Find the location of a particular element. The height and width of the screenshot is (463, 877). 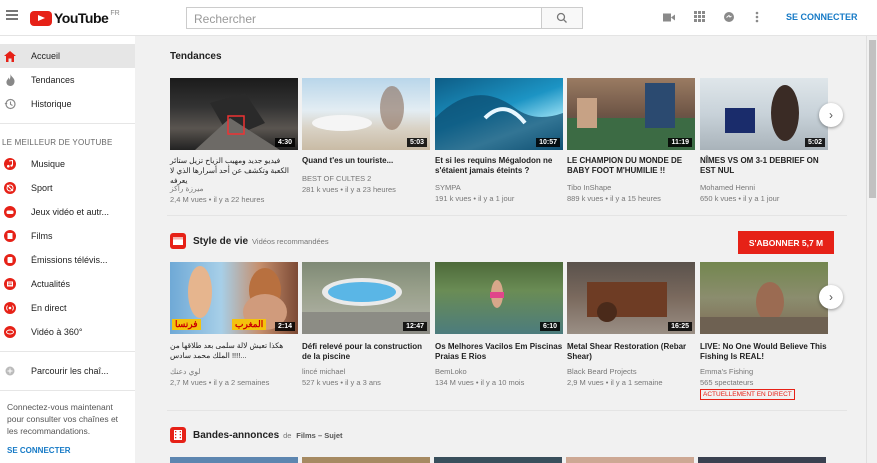

sidebar-item-label: Historique is located at coordinates (51, 104).